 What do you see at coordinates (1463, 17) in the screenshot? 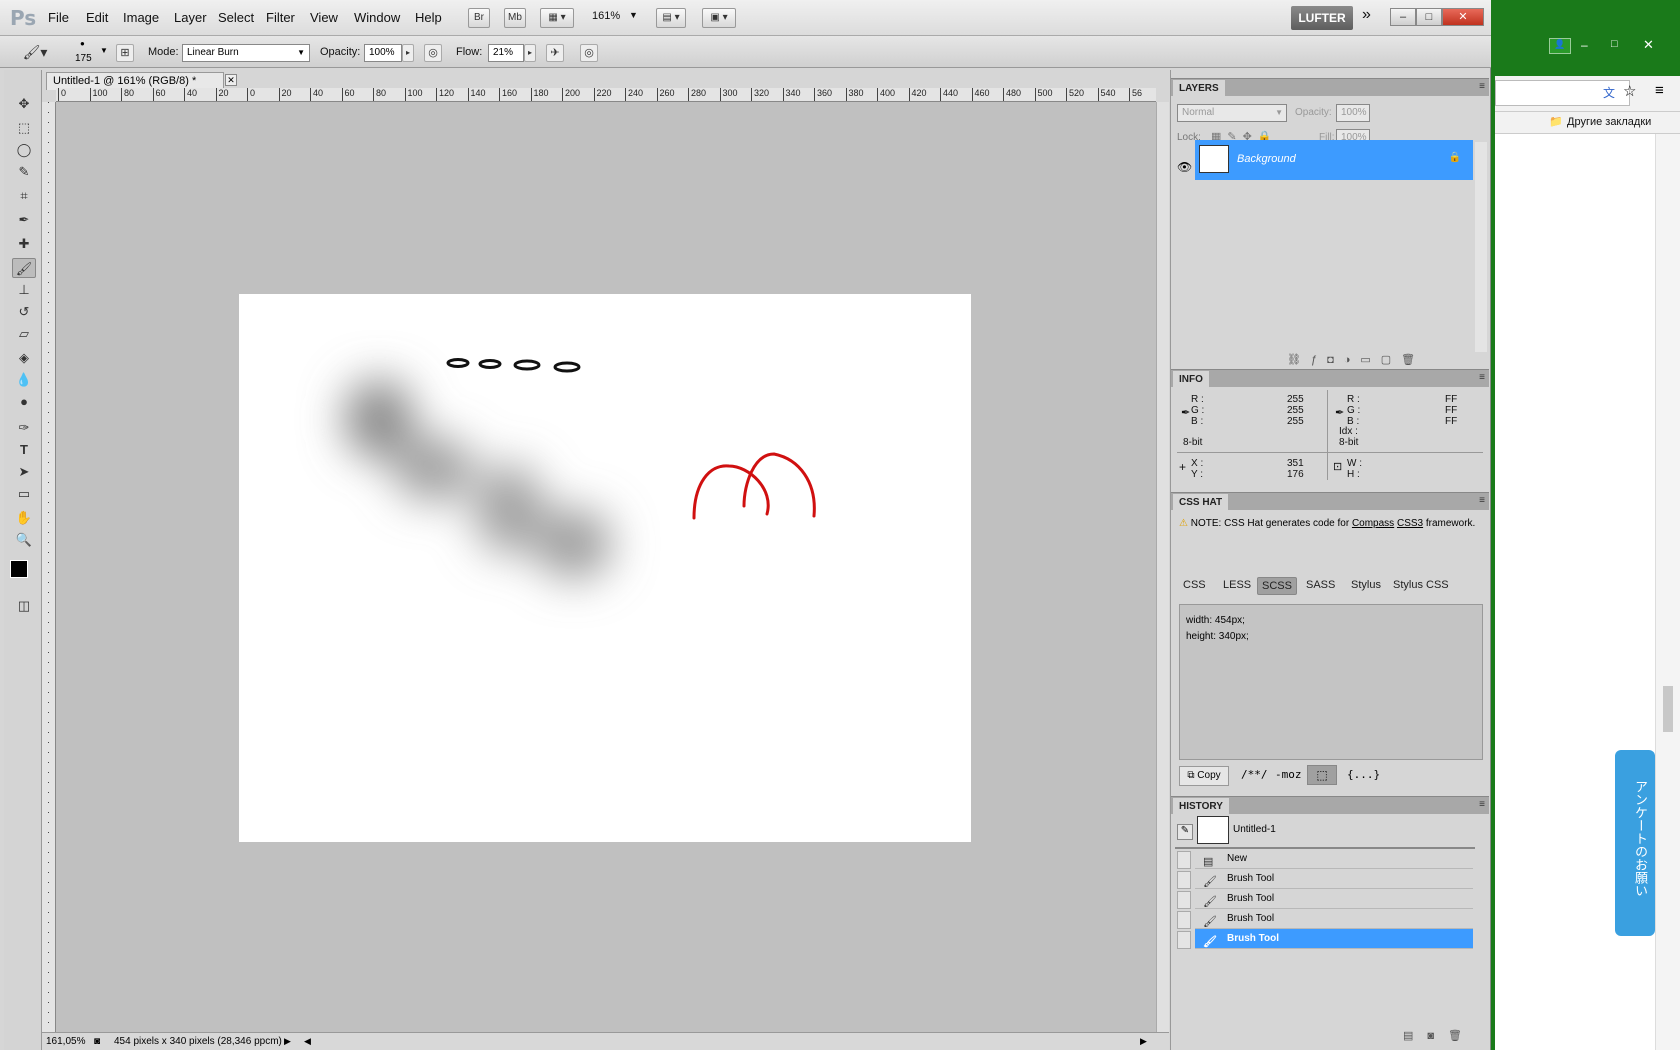
I see `close-button: ✕` at bounding box center [1463, 17].